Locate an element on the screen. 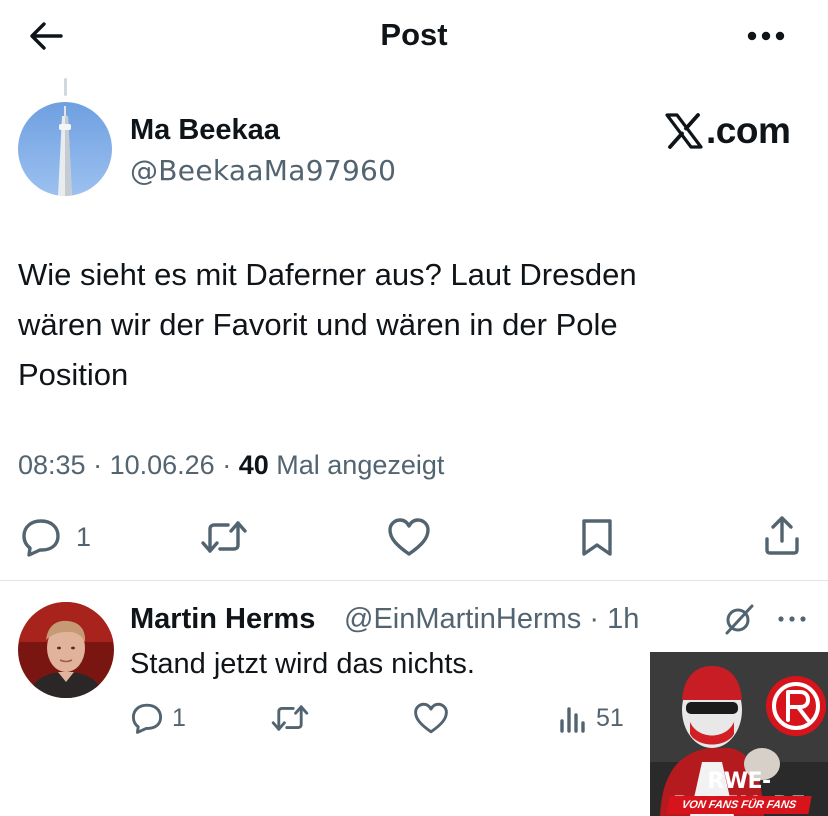 The height and width of the screenshot is (816, 828). repost-button is located at coordinates (224, 537).